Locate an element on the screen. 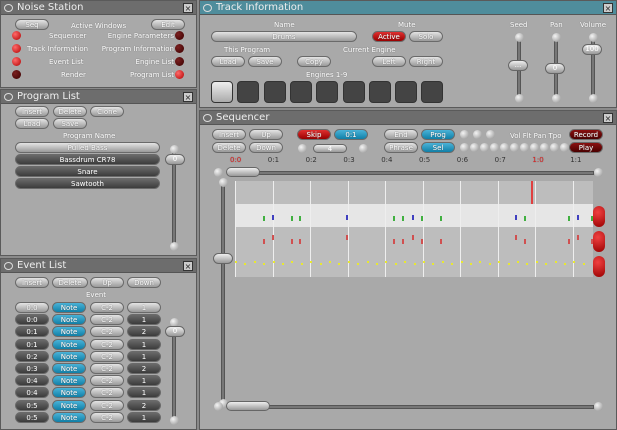 The width and height of the screenshot is (617, 430). scroll-up-knob is located at coordinates (174, 149).